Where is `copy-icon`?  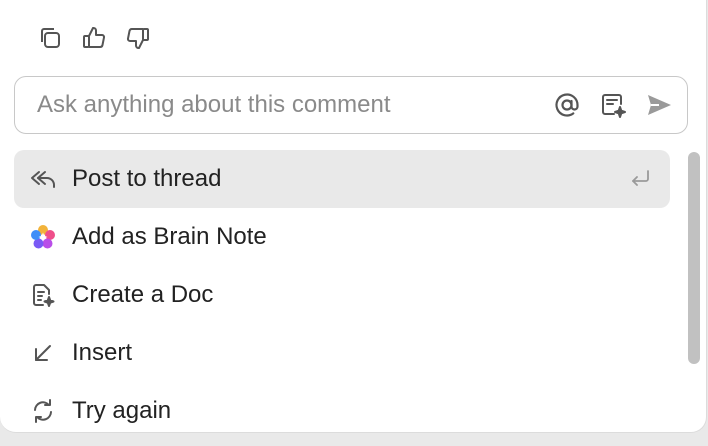 copy-icon is located at coordinates (50, 38).